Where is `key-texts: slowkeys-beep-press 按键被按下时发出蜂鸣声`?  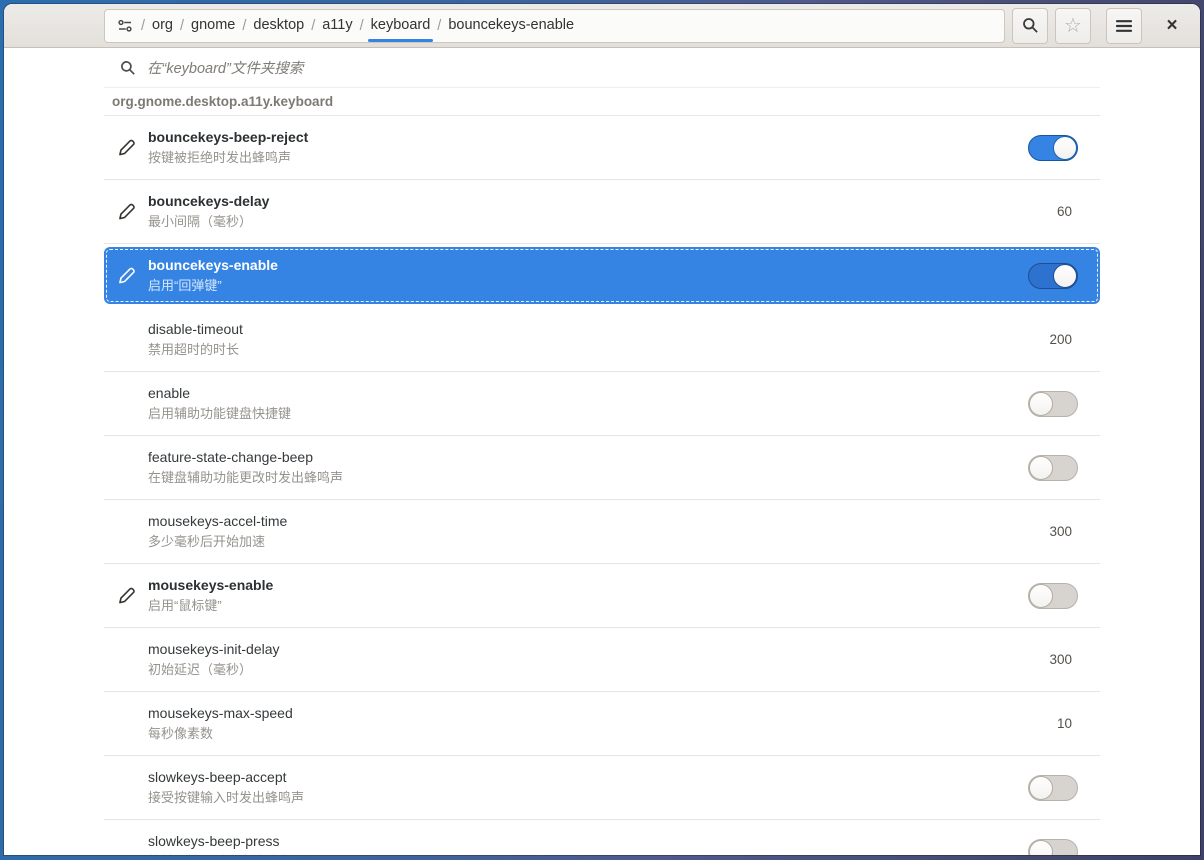 key-texts: slowkeys-beep-press 按键被按下时发出蜂鸣声 is located at coordinates (219, 844).